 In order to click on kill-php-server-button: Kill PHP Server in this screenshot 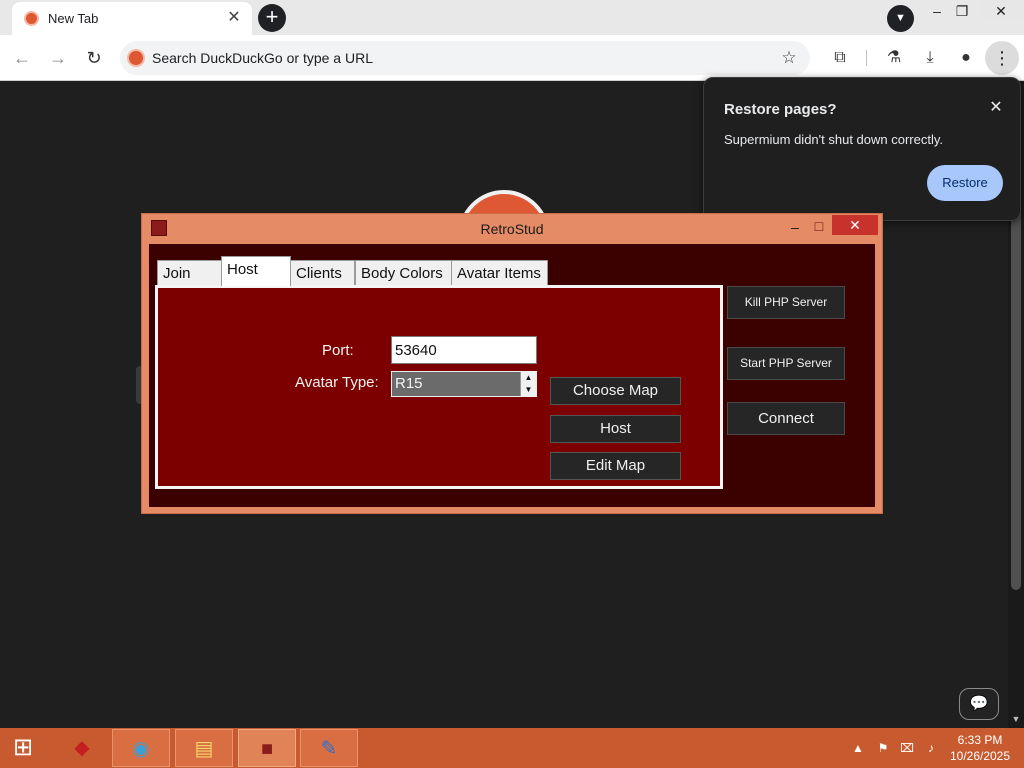, I will do `click(786, 302)`.